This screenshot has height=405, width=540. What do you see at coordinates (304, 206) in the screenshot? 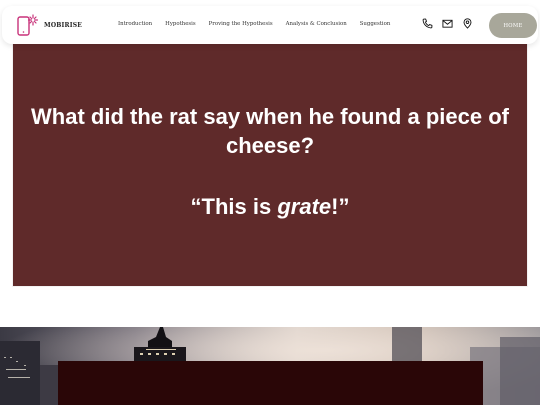
I see `joke-answer-emphasis: grate` at bounding box center [304, 206].